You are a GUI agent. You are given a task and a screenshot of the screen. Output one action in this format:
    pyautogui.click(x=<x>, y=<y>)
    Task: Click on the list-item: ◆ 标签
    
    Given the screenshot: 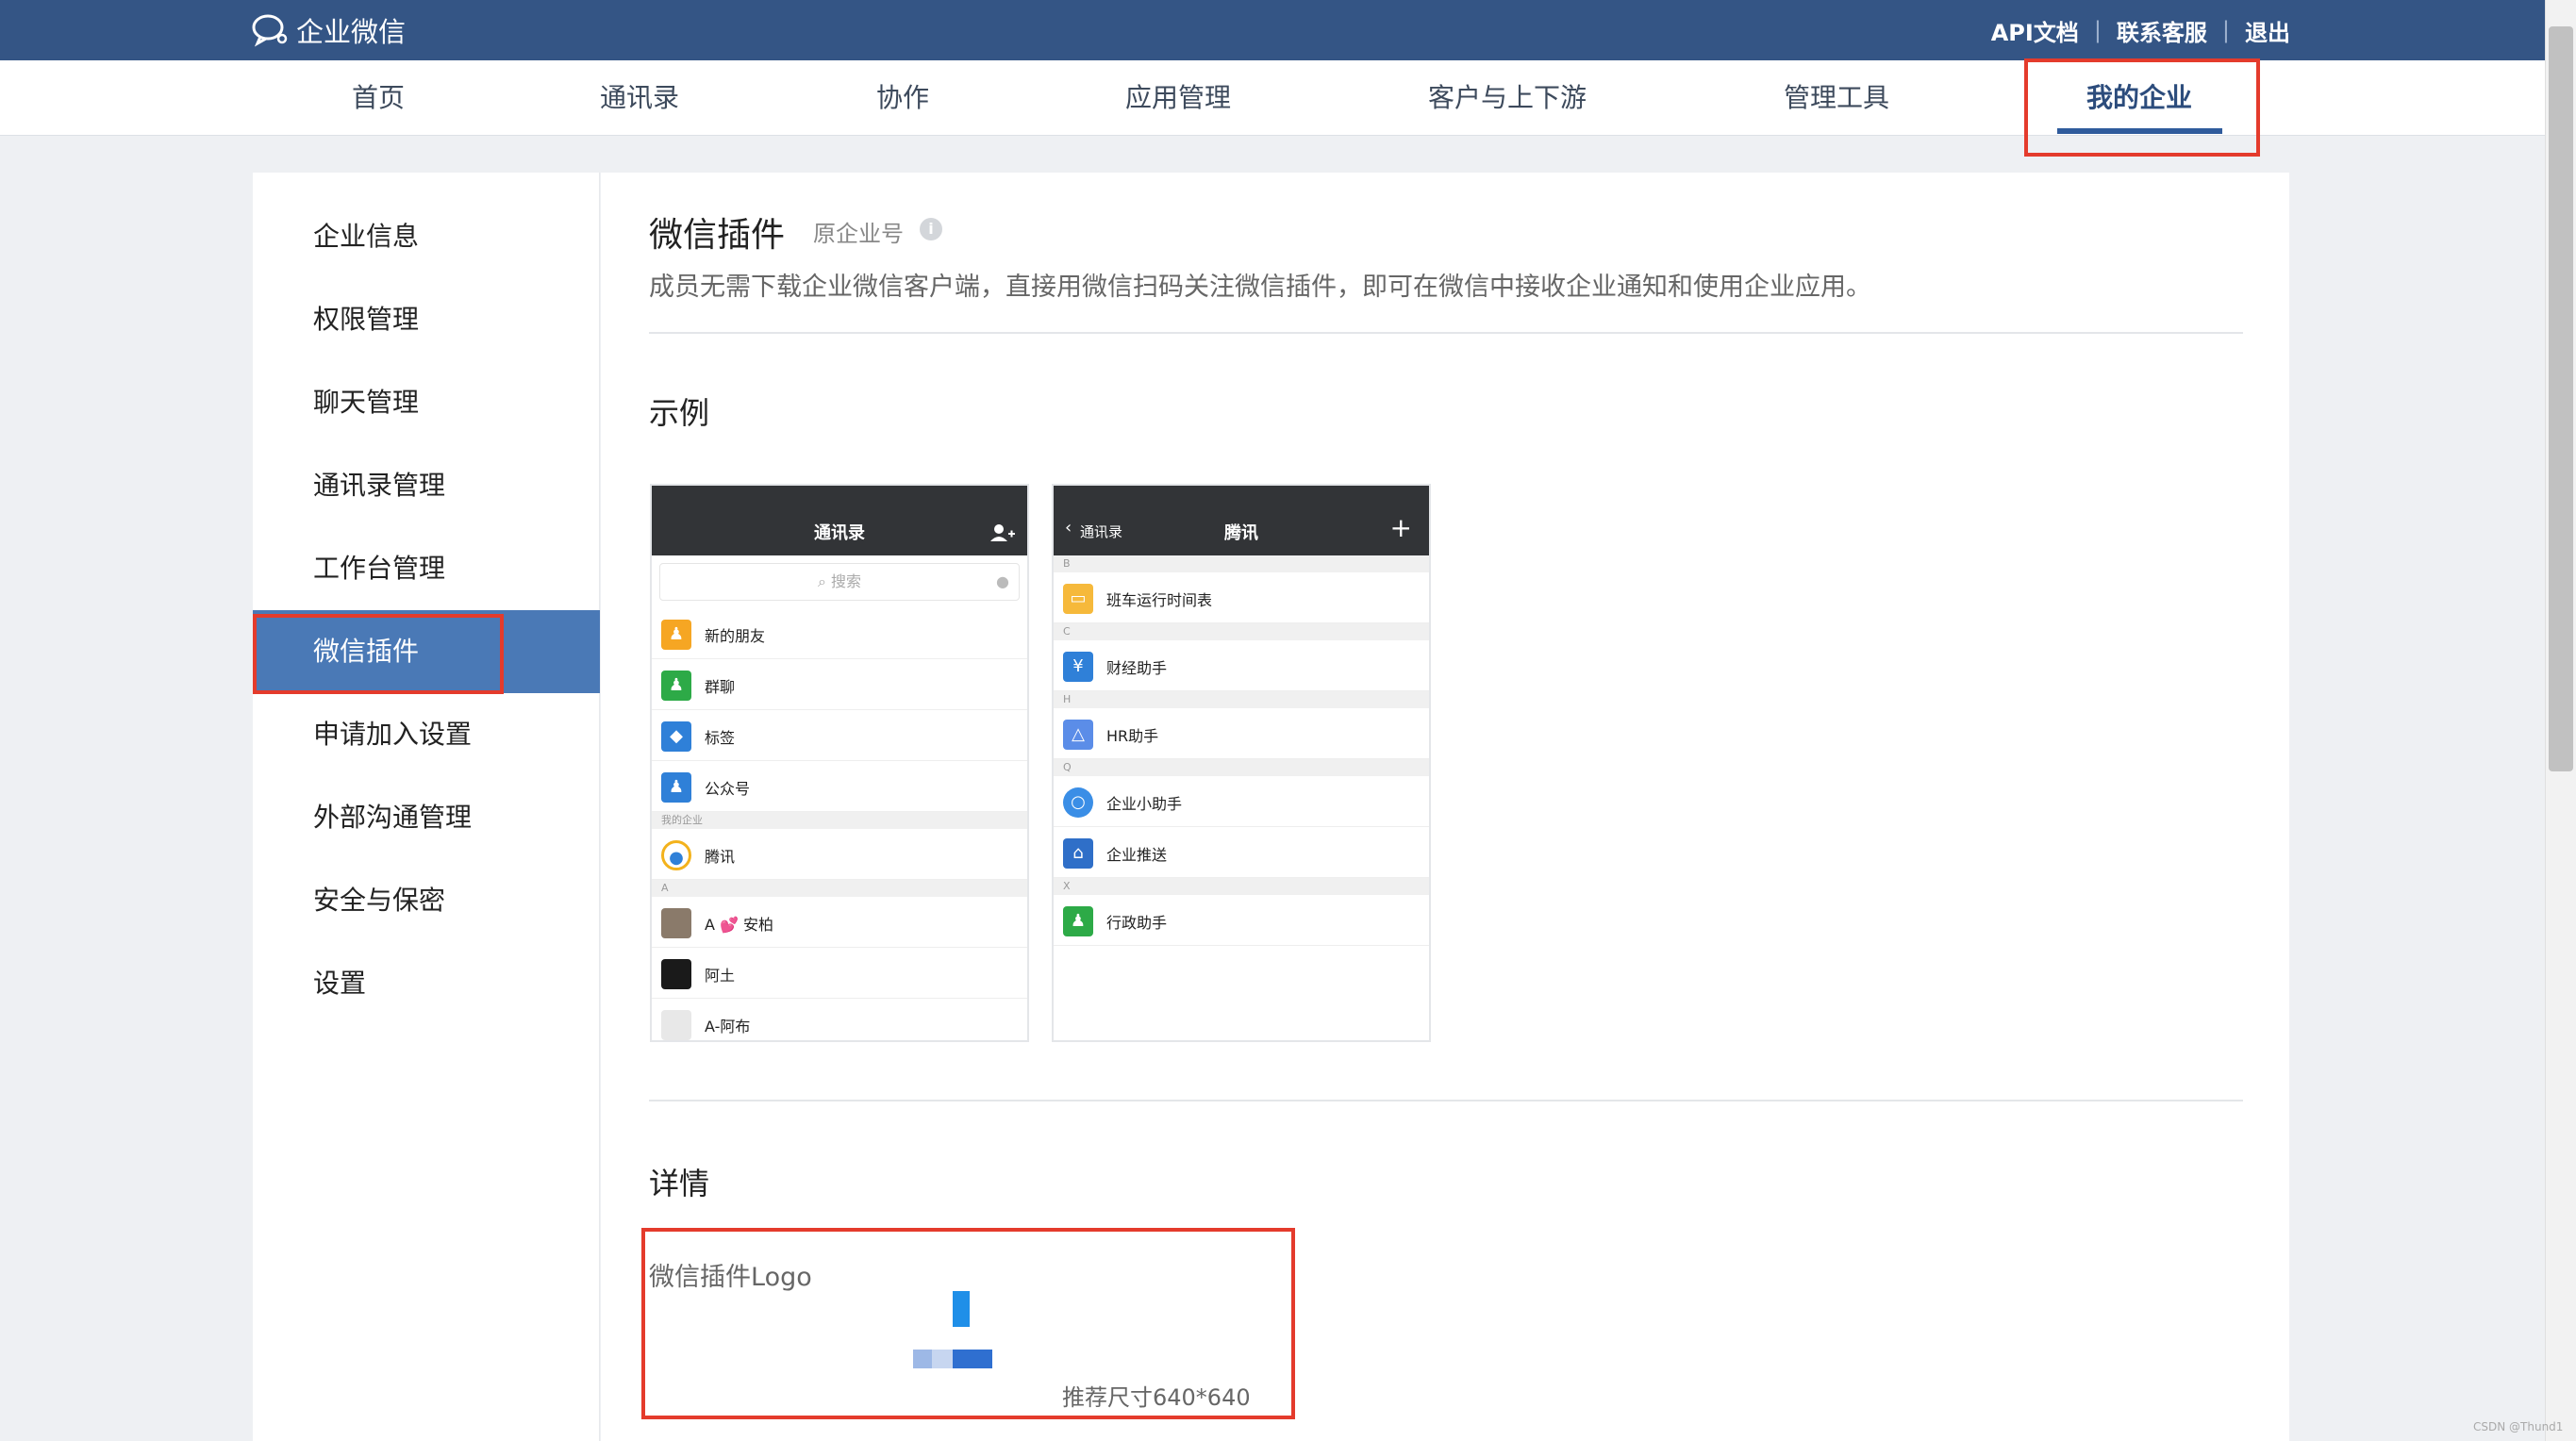 What is the action you would take?
    pyautogui.click(x=839, y=736)
    